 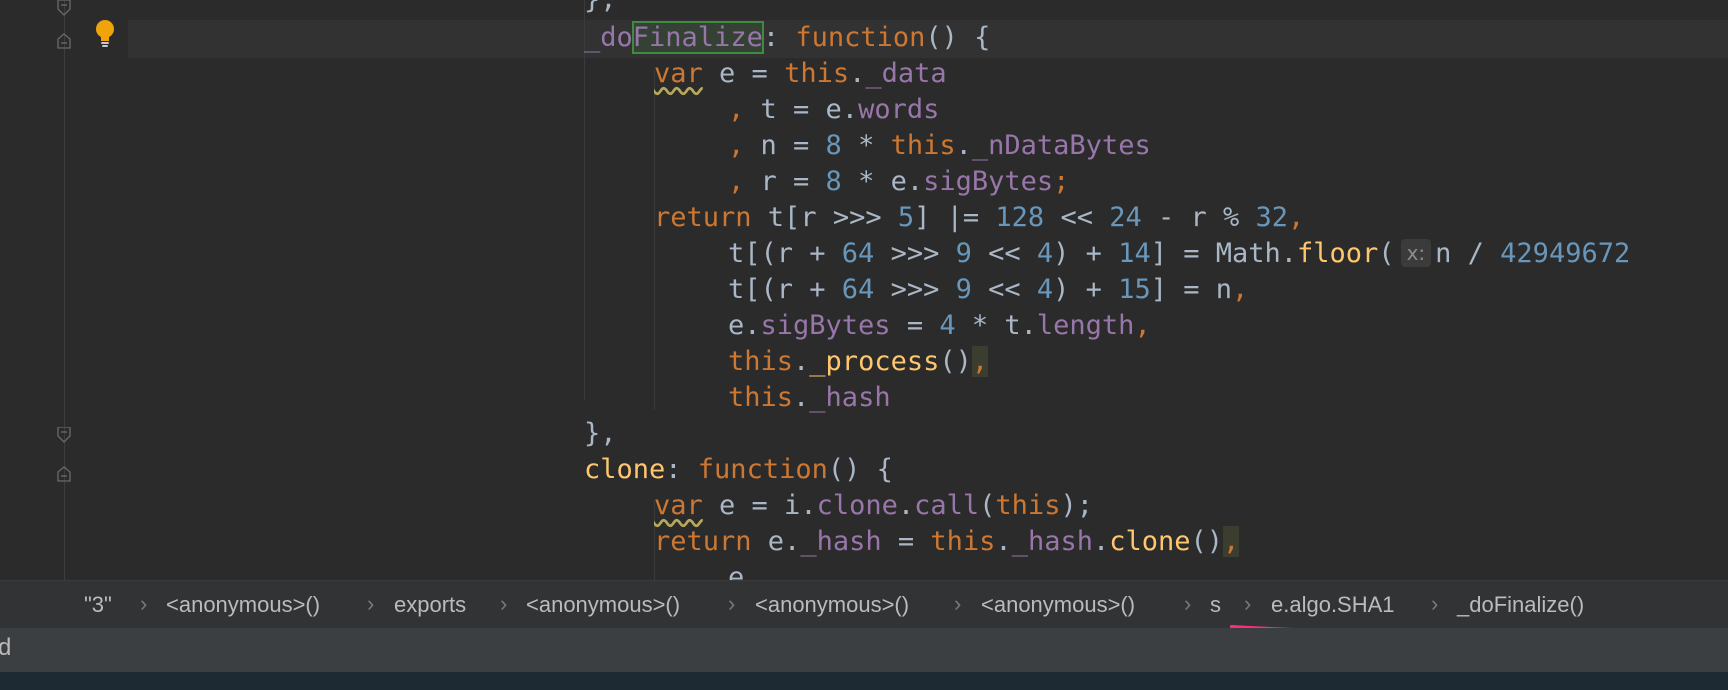 I want to click on breadcrumb-item: _doFinalize(), so click(x=1520, y=605).